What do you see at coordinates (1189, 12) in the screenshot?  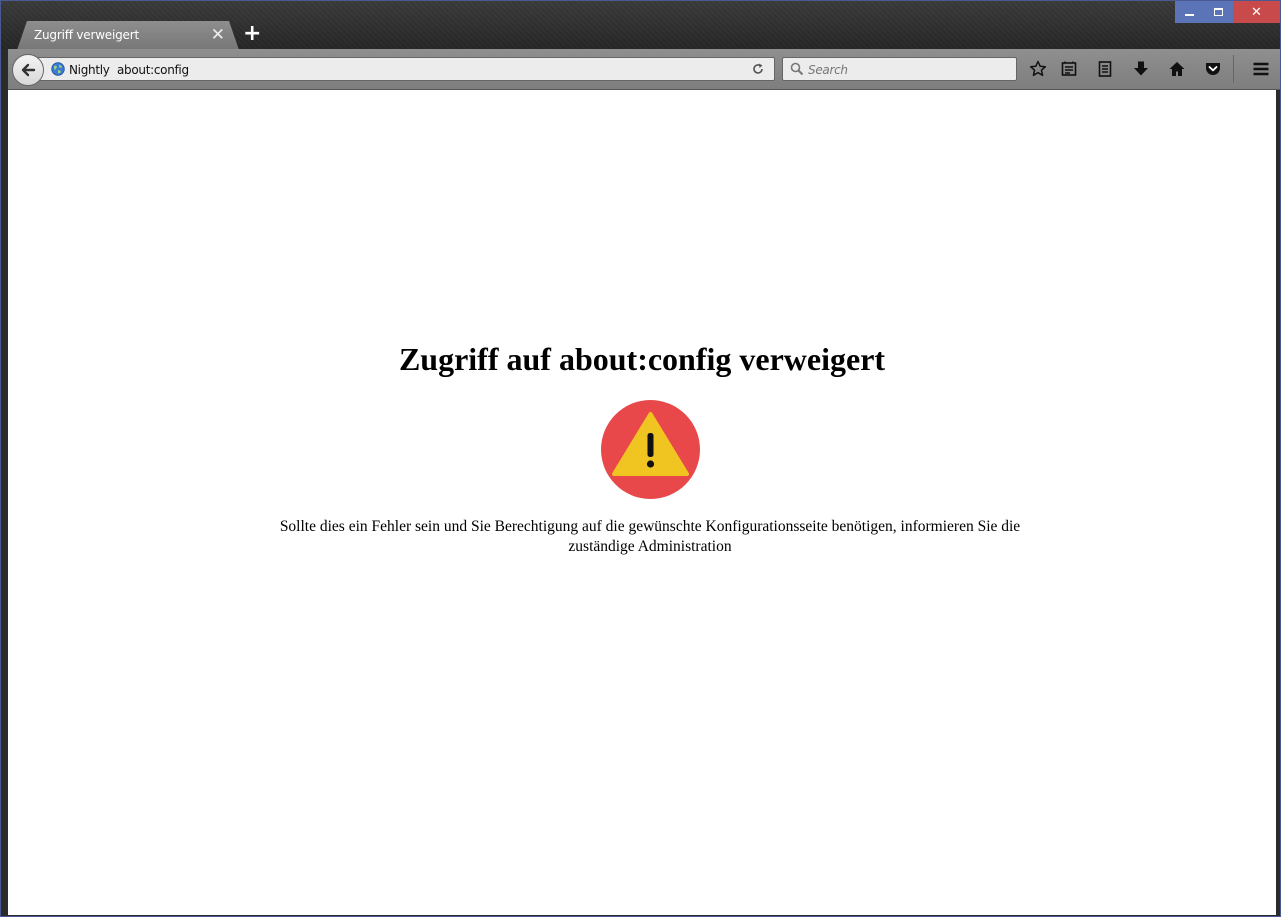 I see `minimize-button` at bounding box center [1189, 12].